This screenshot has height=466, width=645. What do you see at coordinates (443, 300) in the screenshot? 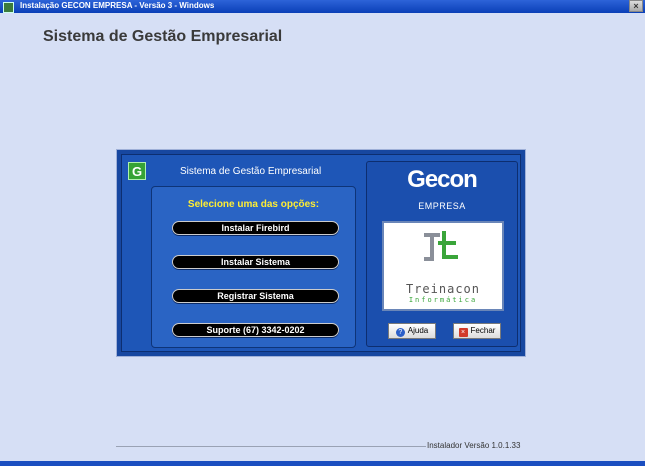
I see `company-subtitle: Informática` at bounding box center [443, 300].